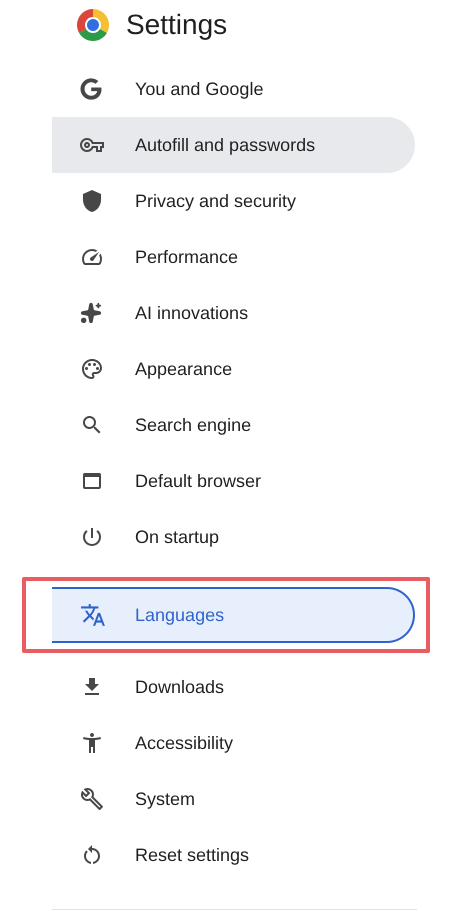 The image size is (454, 910). I want to click on translate-icon, so click(93, 615).